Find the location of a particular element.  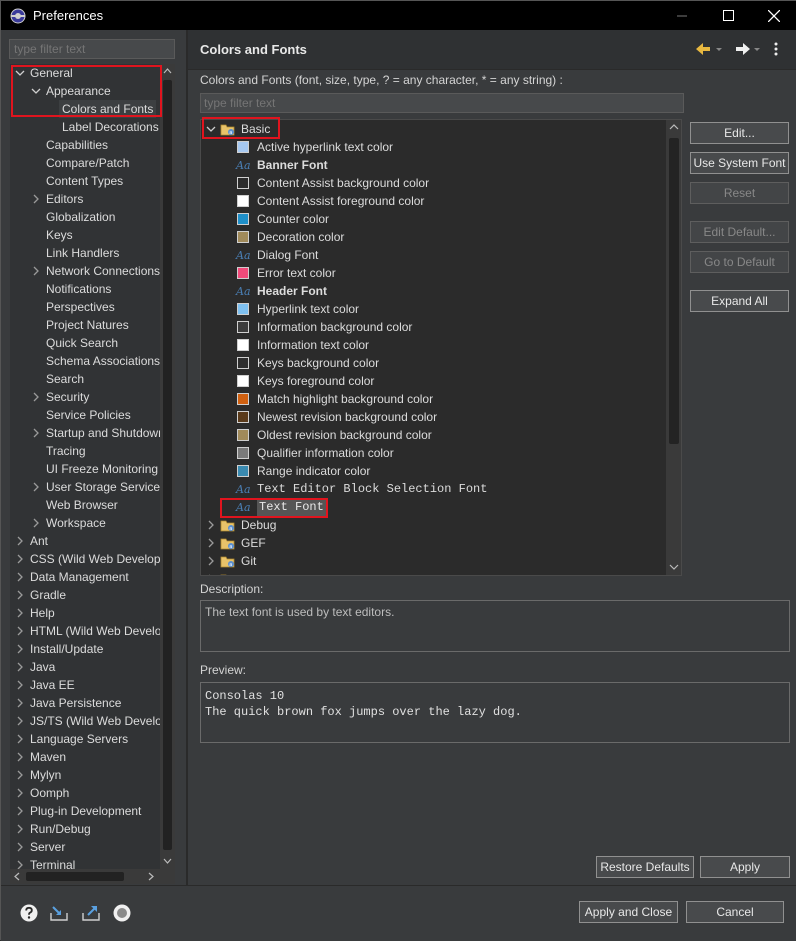

color-entry: Active hyperlink text color is located at coordinates (436, 147).